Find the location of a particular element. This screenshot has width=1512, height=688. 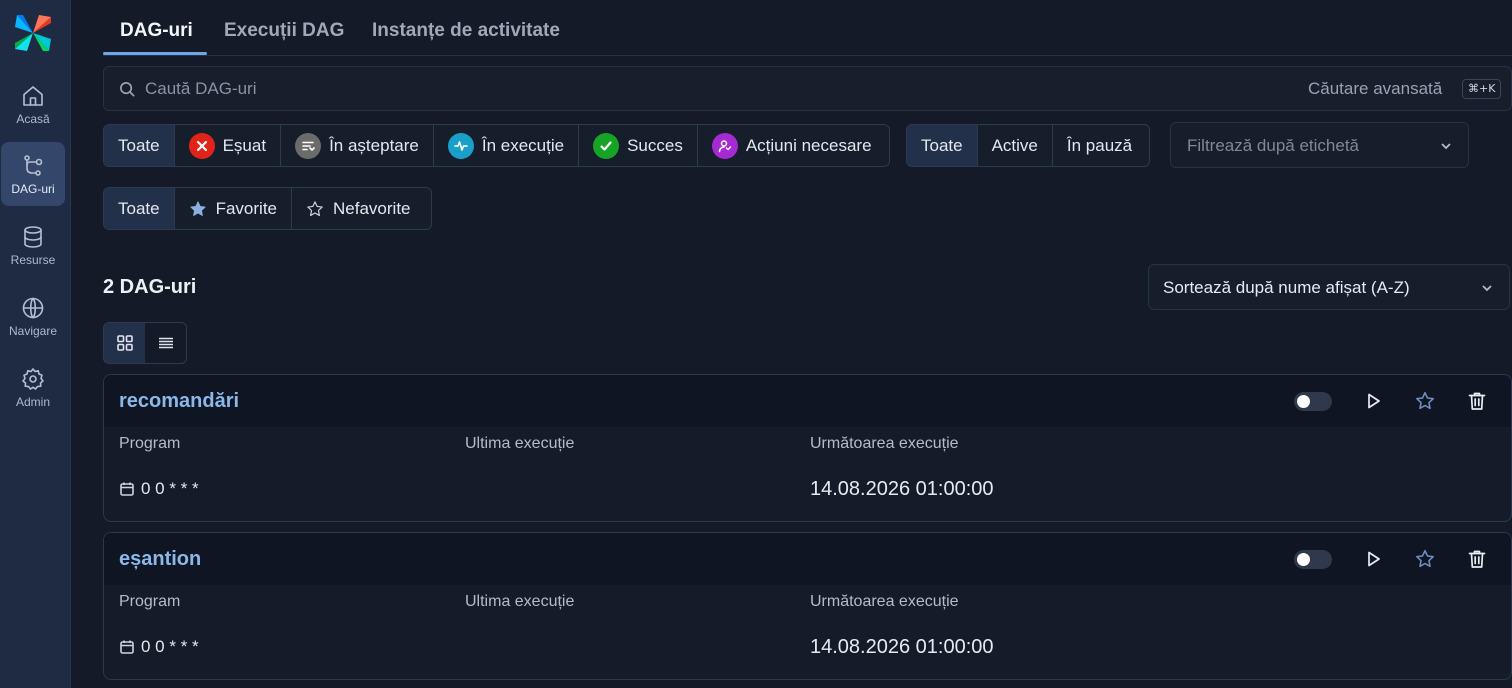

activity-icon is located at coordinates (460, 145).